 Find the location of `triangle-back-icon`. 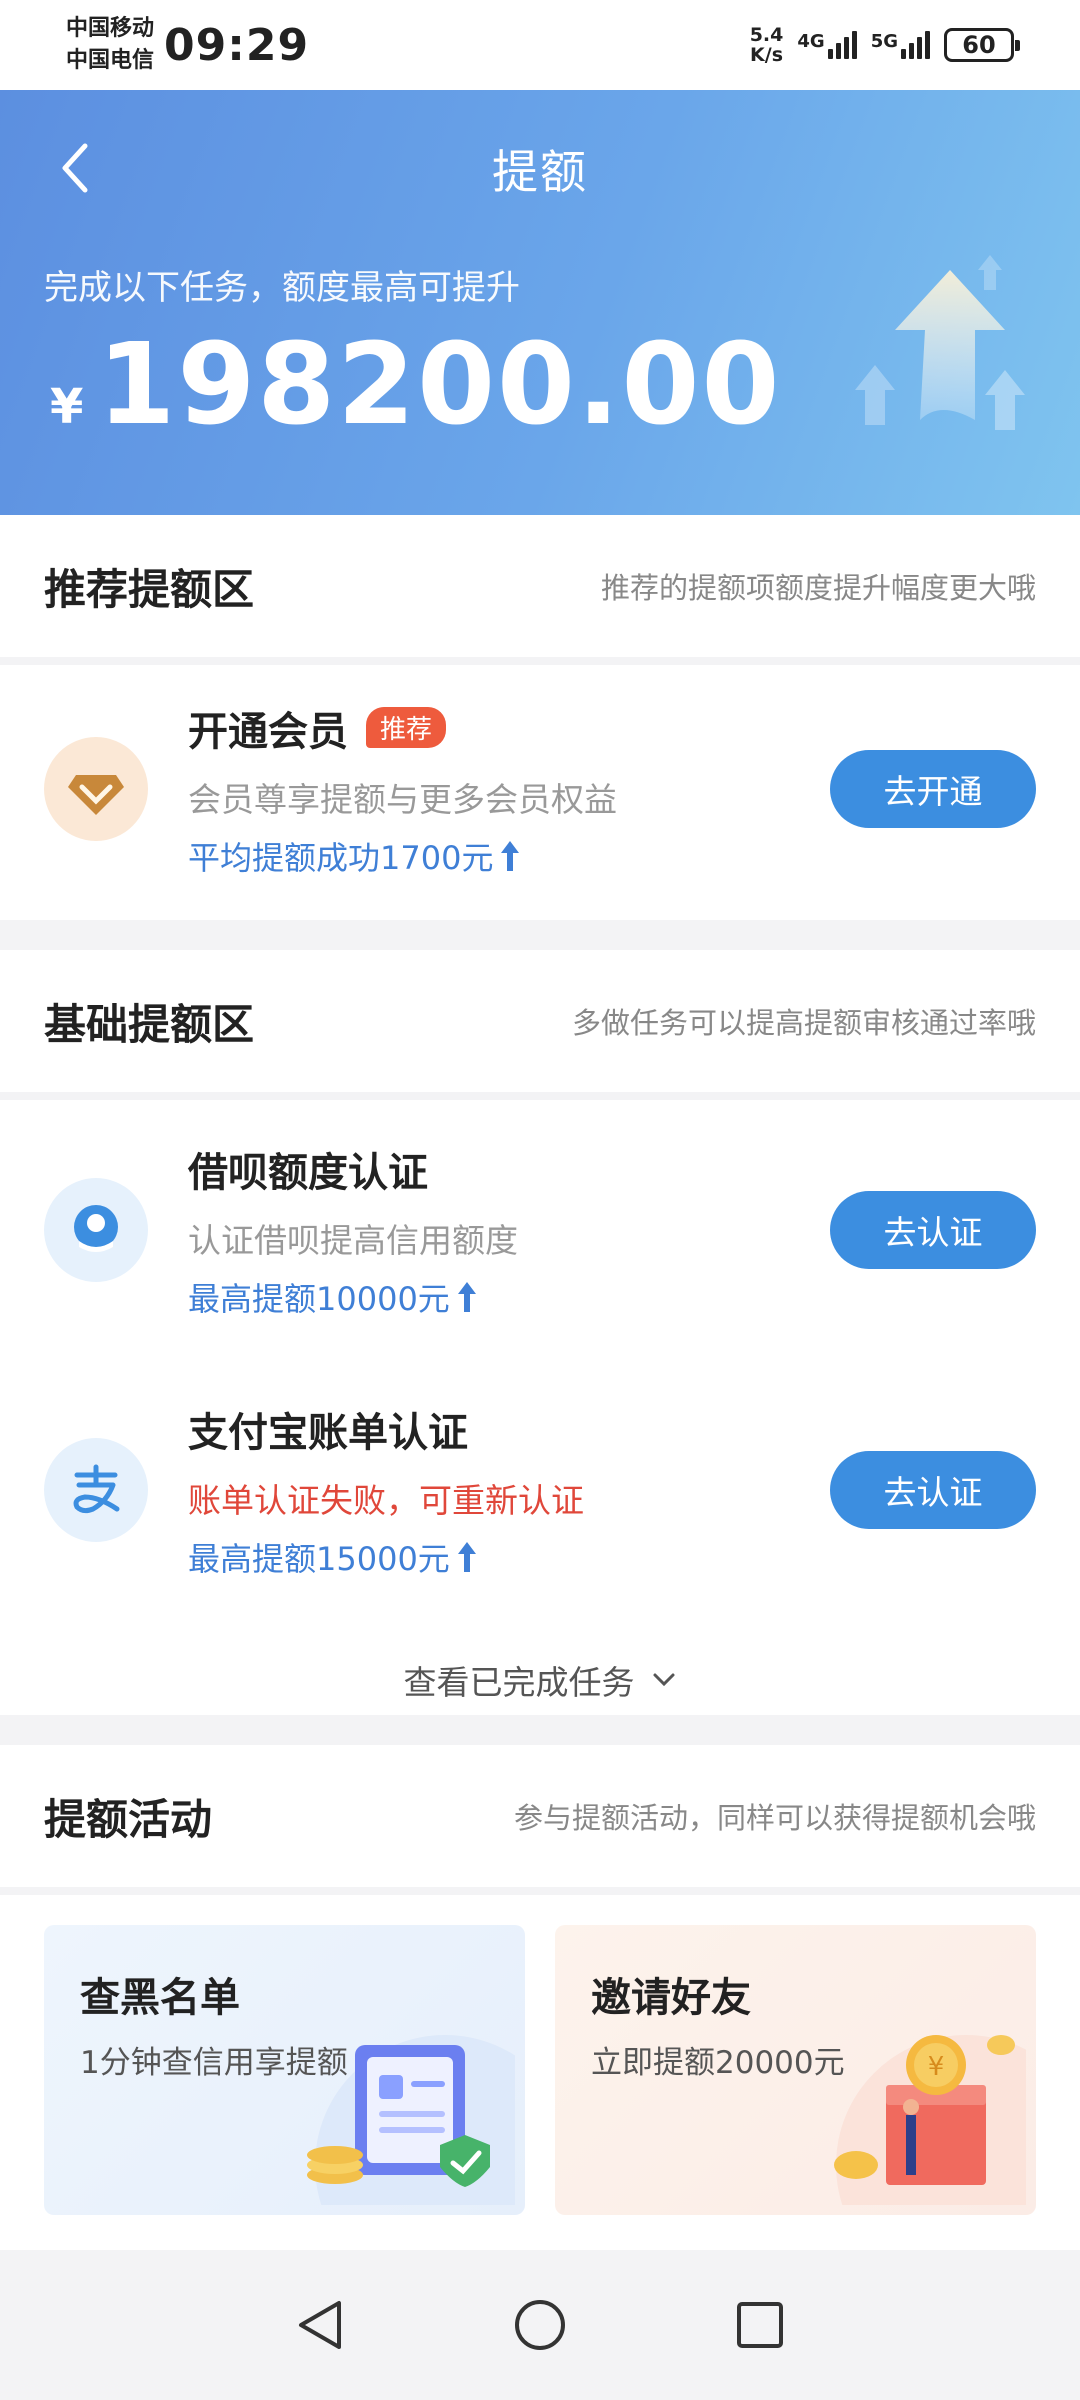

triangle-back-icon is located at coordinates (320, 2325).